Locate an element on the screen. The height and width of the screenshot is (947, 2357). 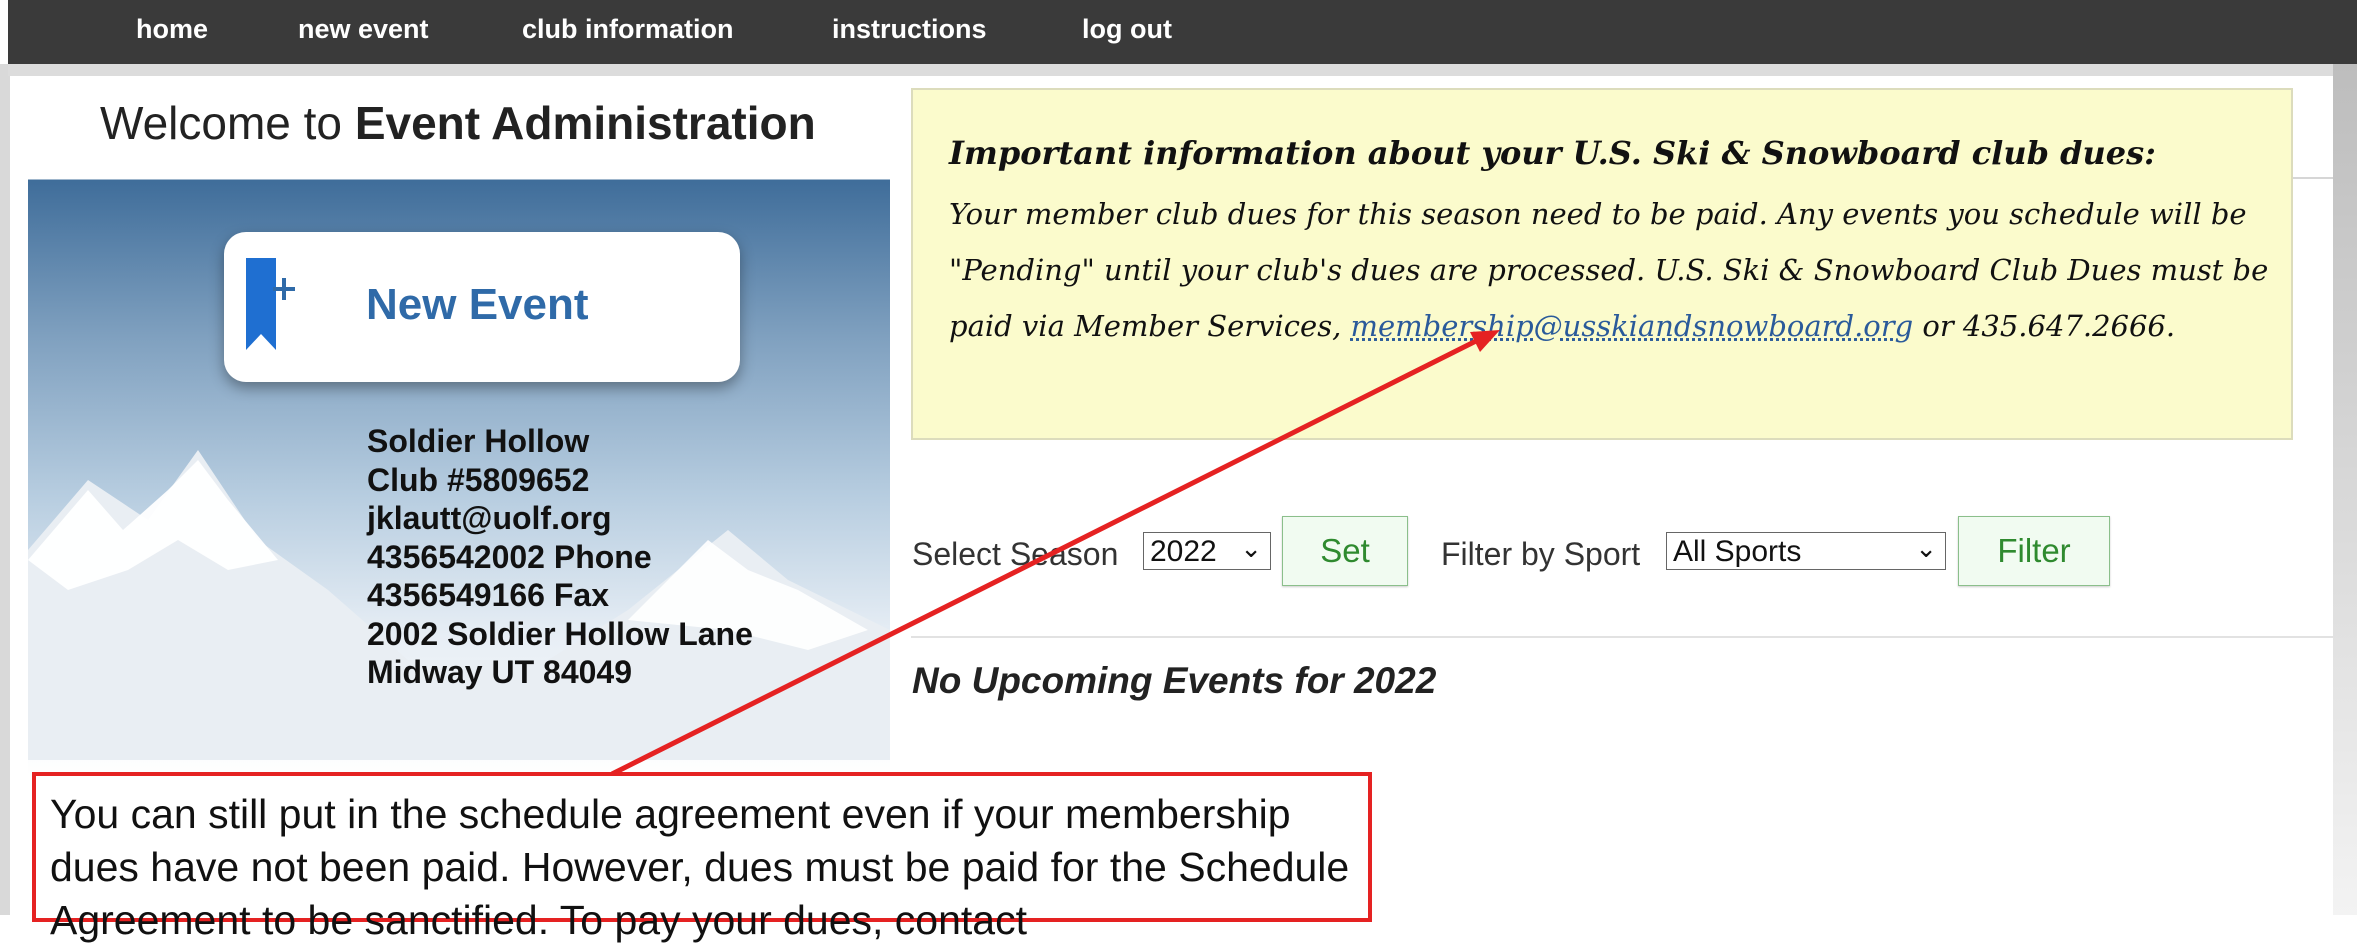
nav-log-out: log out is located at coordinates (1127, 29).